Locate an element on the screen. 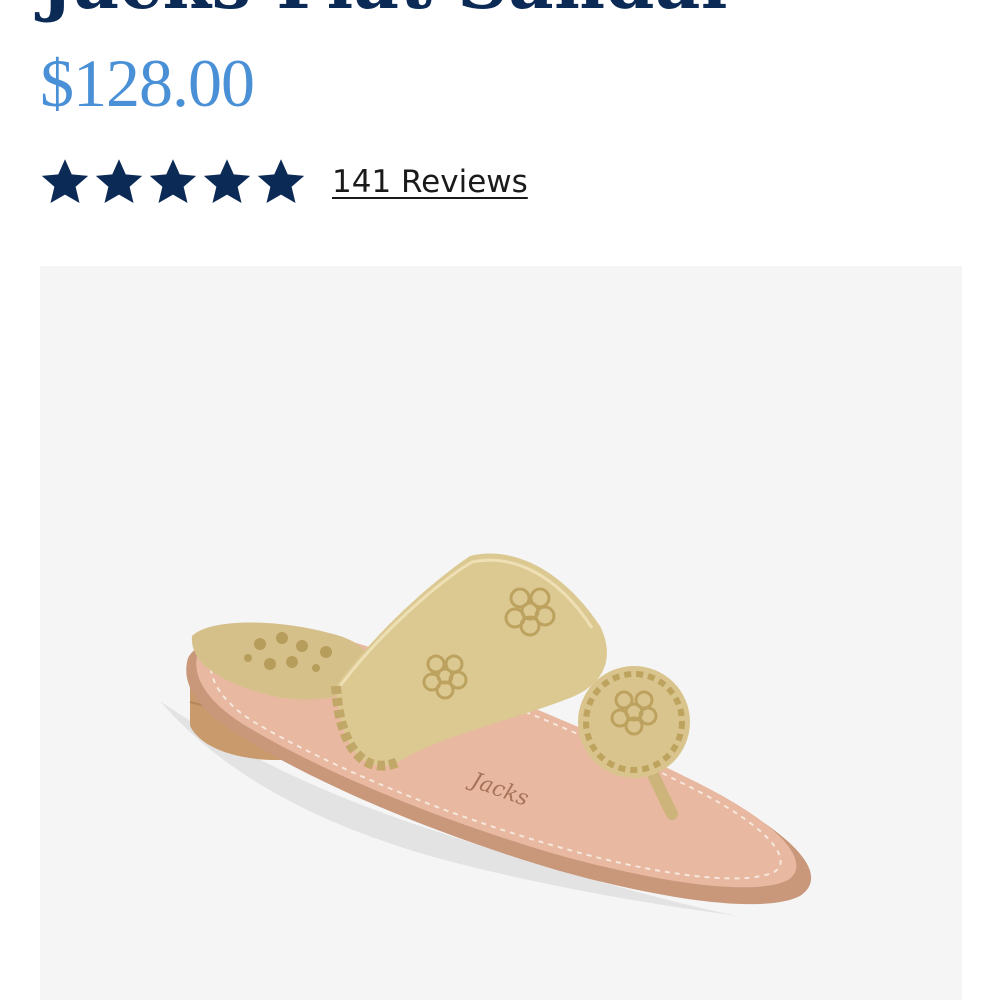 The image size is (1000, 1000). rating-row: 141 Reviews is located at coordinates (283, 182).